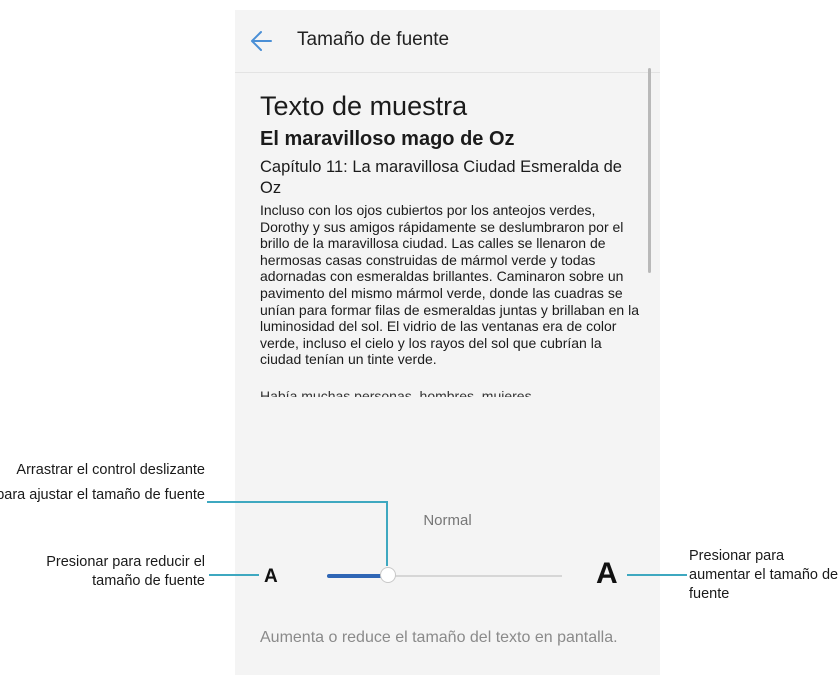 Image resolution: width=840 pixels, height=675 pixels. Describe the element at coordinates (447, 520) in the screenshot. I see `current-size-label: Normal` at that location.